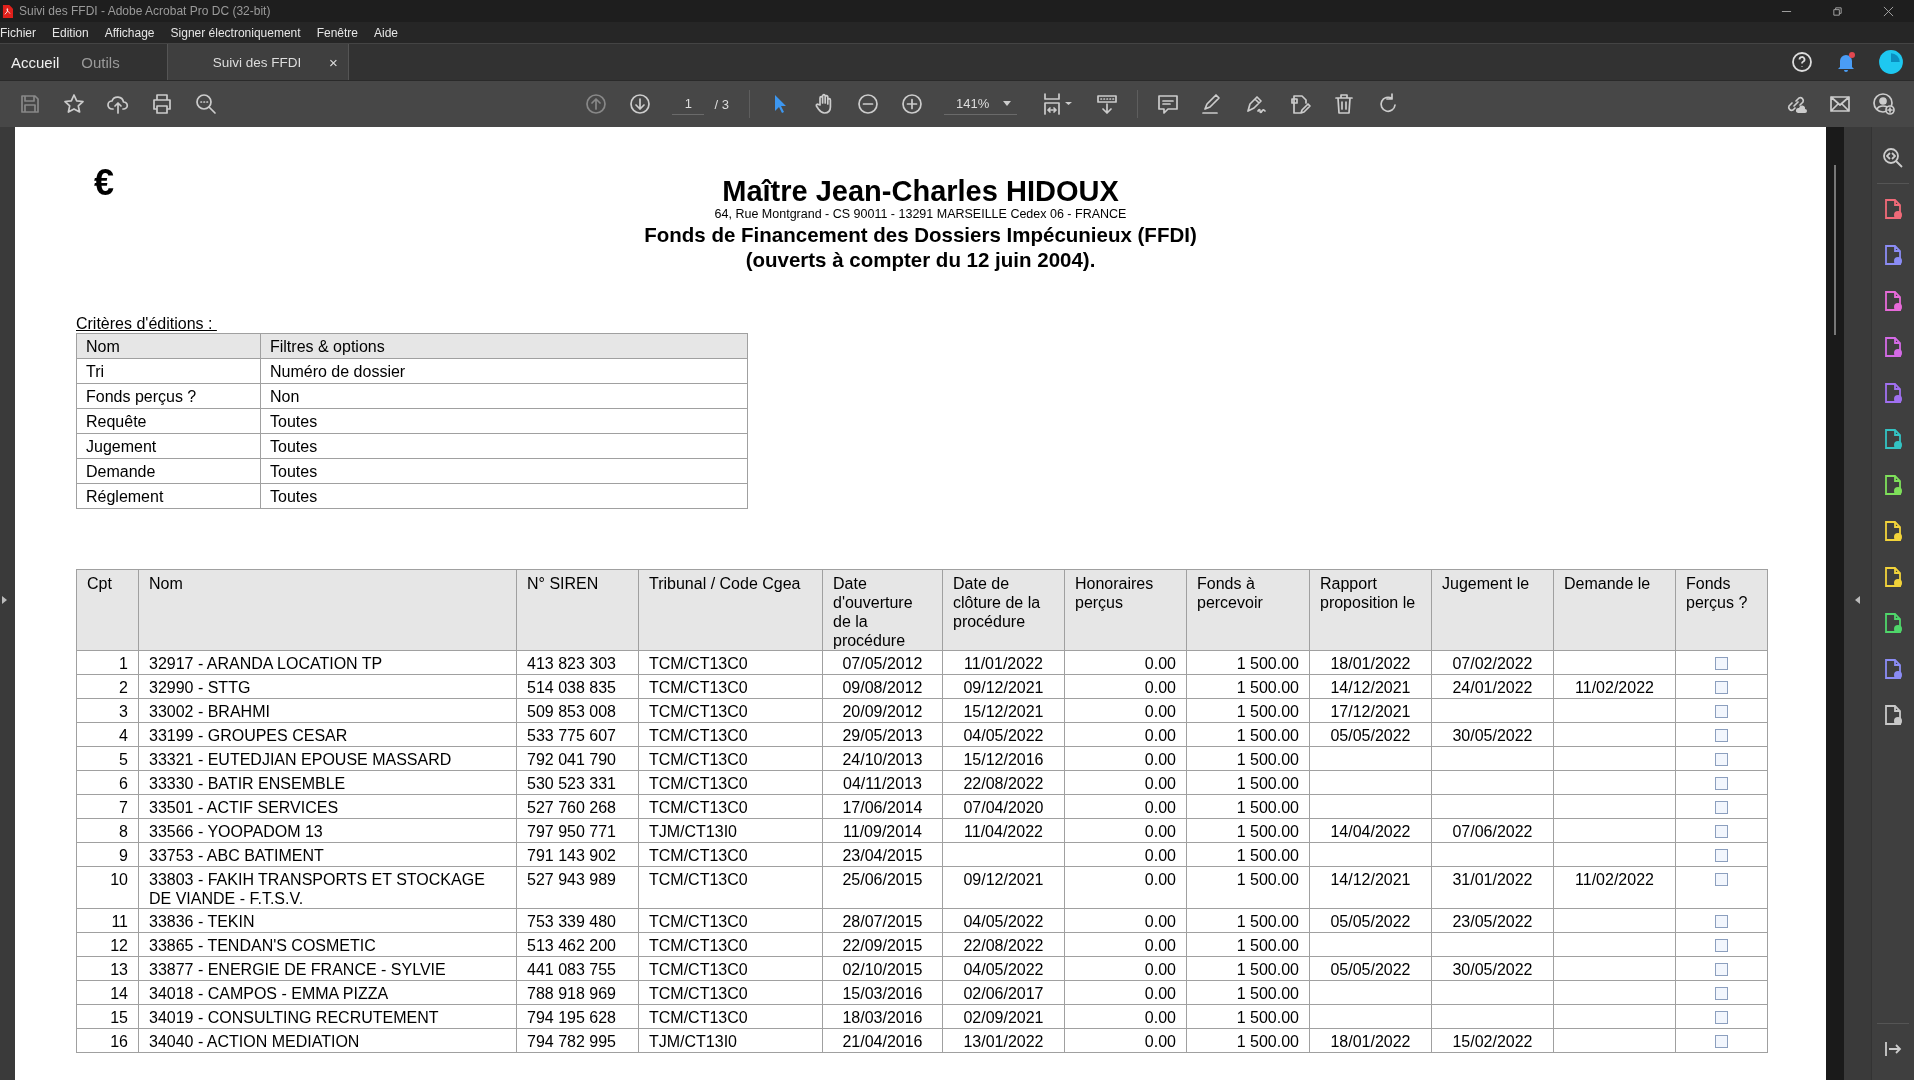  I want to click on menu-item: Edition, so click(70, 32).